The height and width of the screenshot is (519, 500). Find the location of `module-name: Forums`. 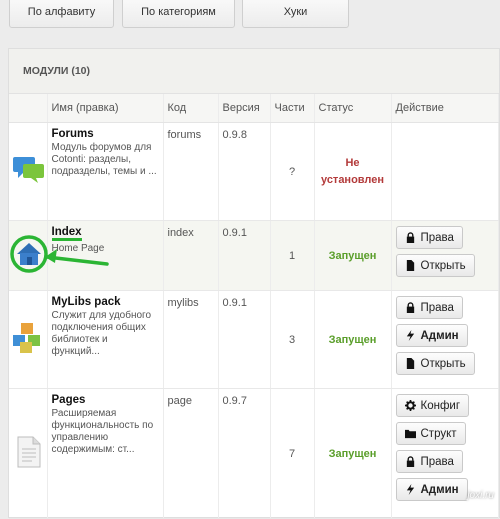

module-name: Forums is located at coordinates (105, 134).